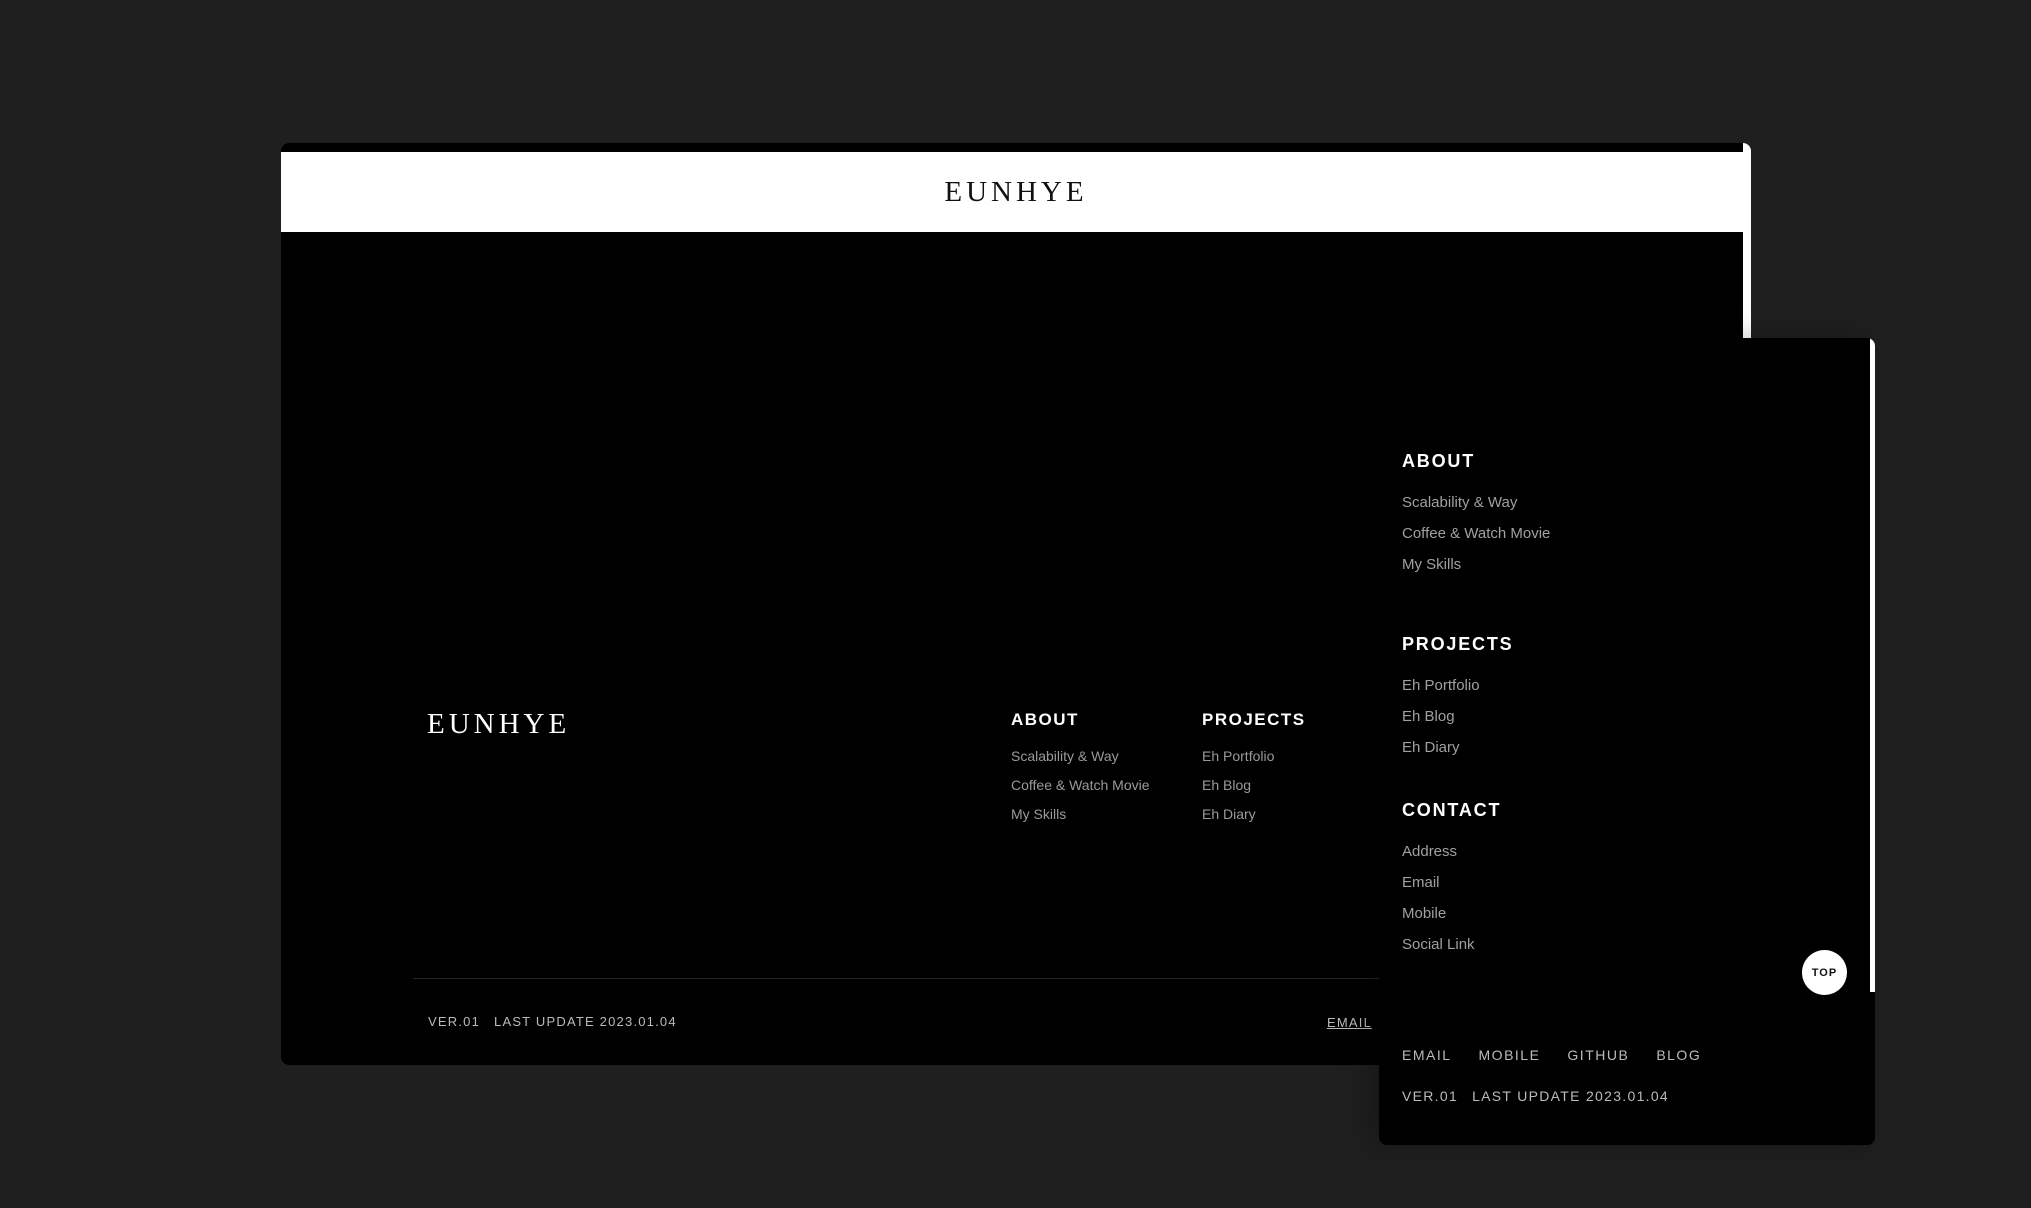 This screenshot has width=2031, height=1208. Describe the element at coordinates (1598, 1055) in the screenshot. I see `mobile-bottom-link-github: GITHUB` at that location.